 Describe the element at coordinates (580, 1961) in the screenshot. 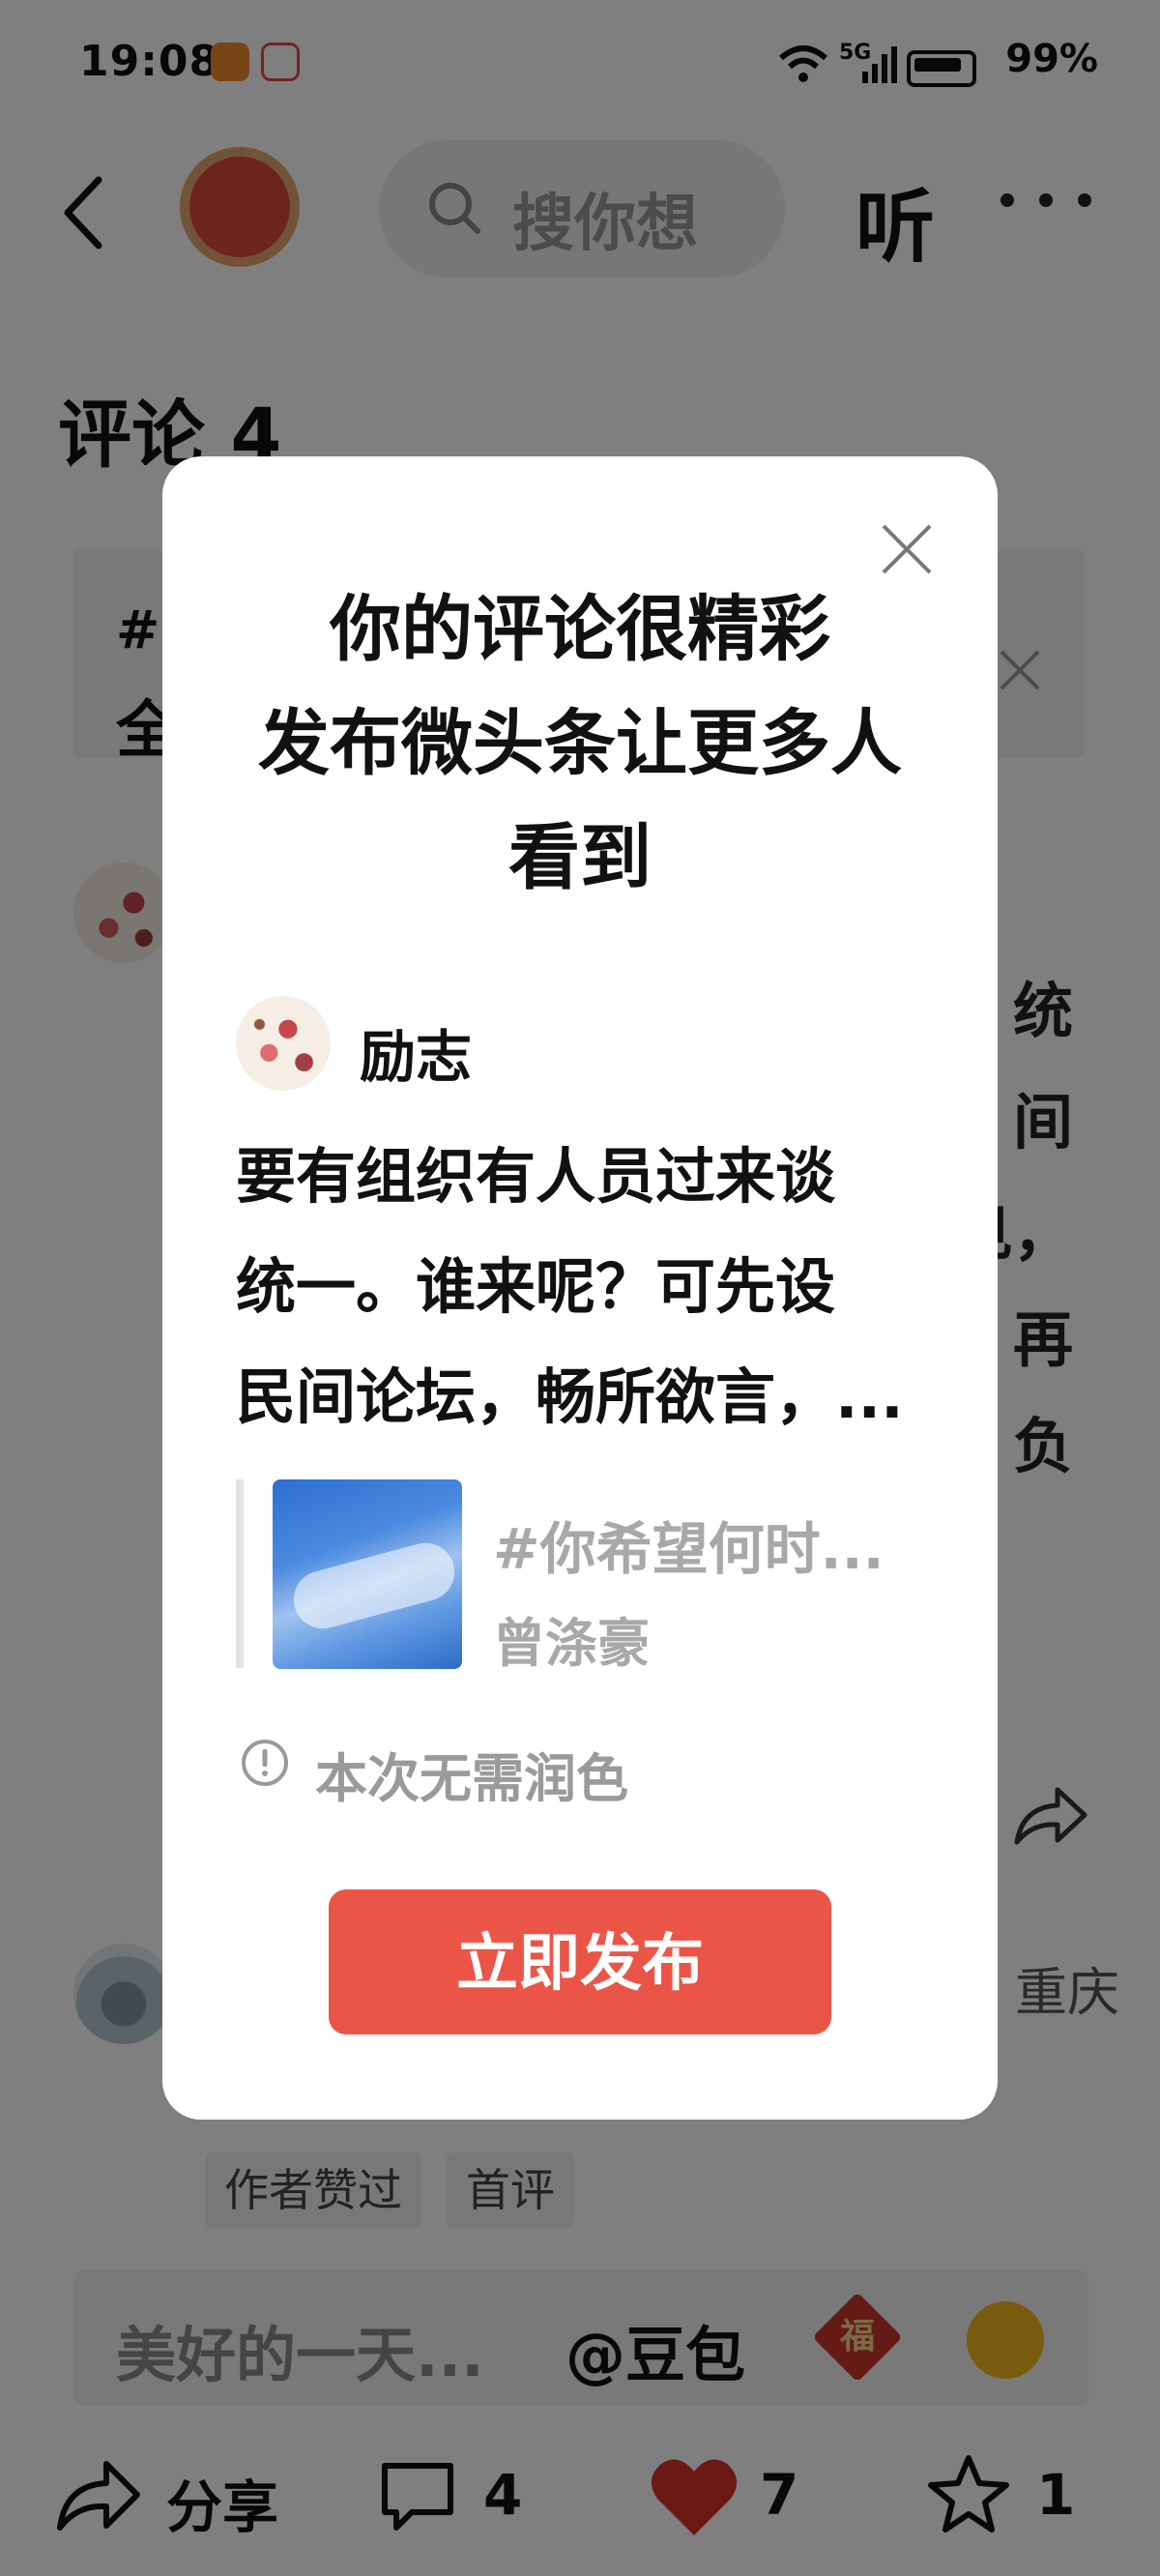

I see `publish-now-button: 立即发布` at that location.